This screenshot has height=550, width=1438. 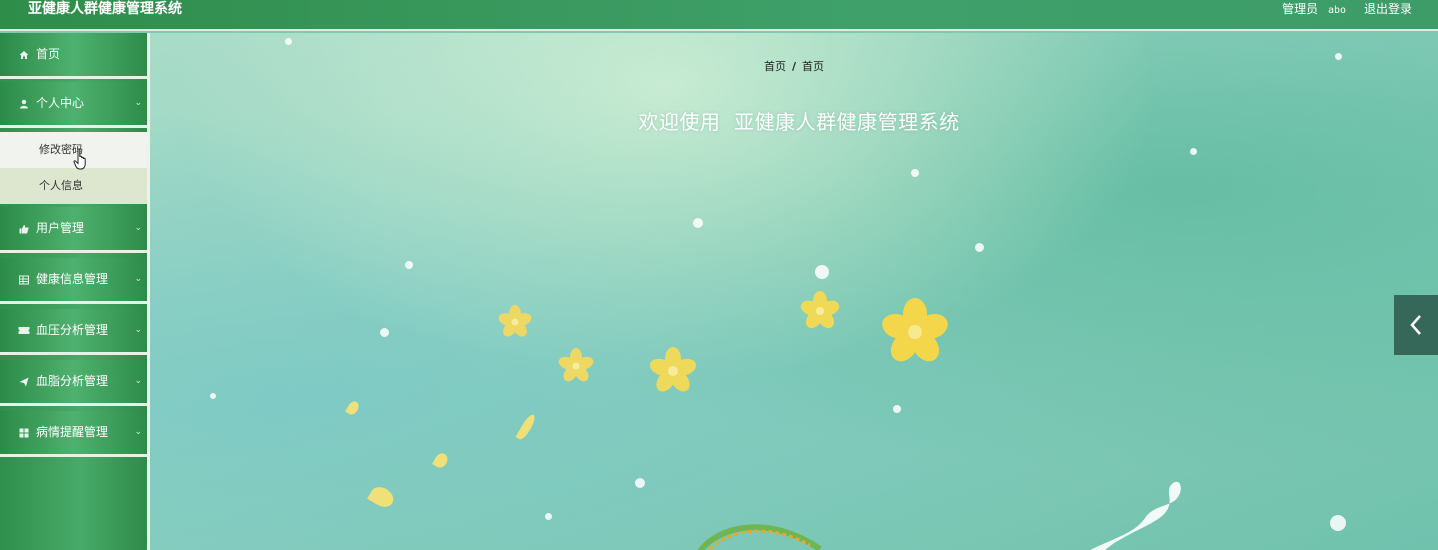 I want to click on sidebar-item-label: 血压分析管理, so click(x=72, y=330).